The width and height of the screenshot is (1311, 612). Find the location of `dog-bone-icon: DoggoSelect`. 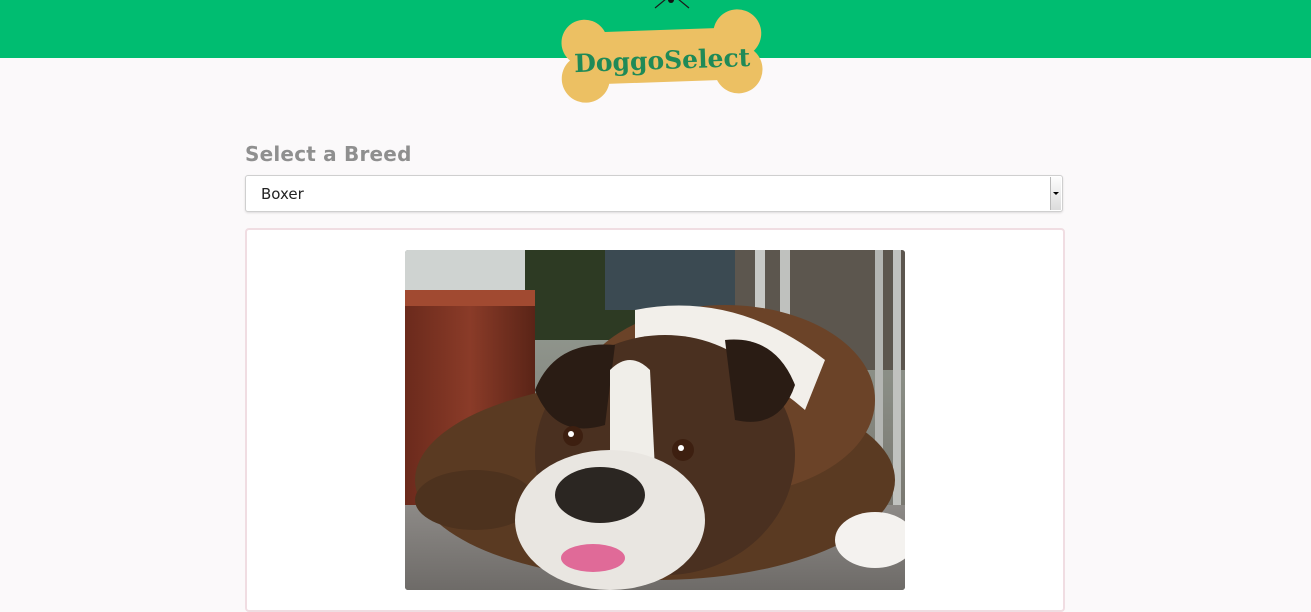

dog-bone-icon: DoggoSelect is located at coordinates (662, 51).